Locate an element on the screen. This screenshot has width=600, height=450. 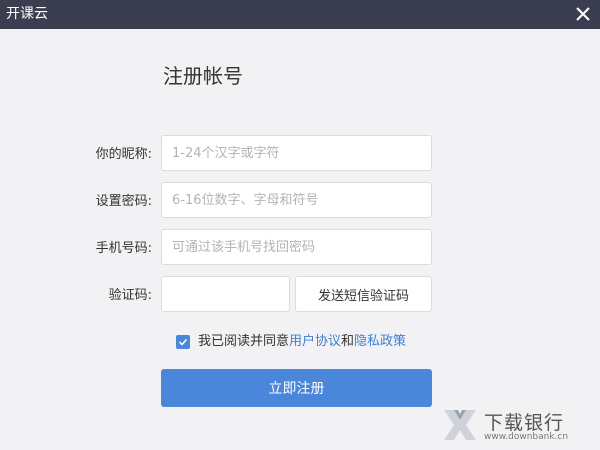
verification-code-input is located at coordinates (225, 294).